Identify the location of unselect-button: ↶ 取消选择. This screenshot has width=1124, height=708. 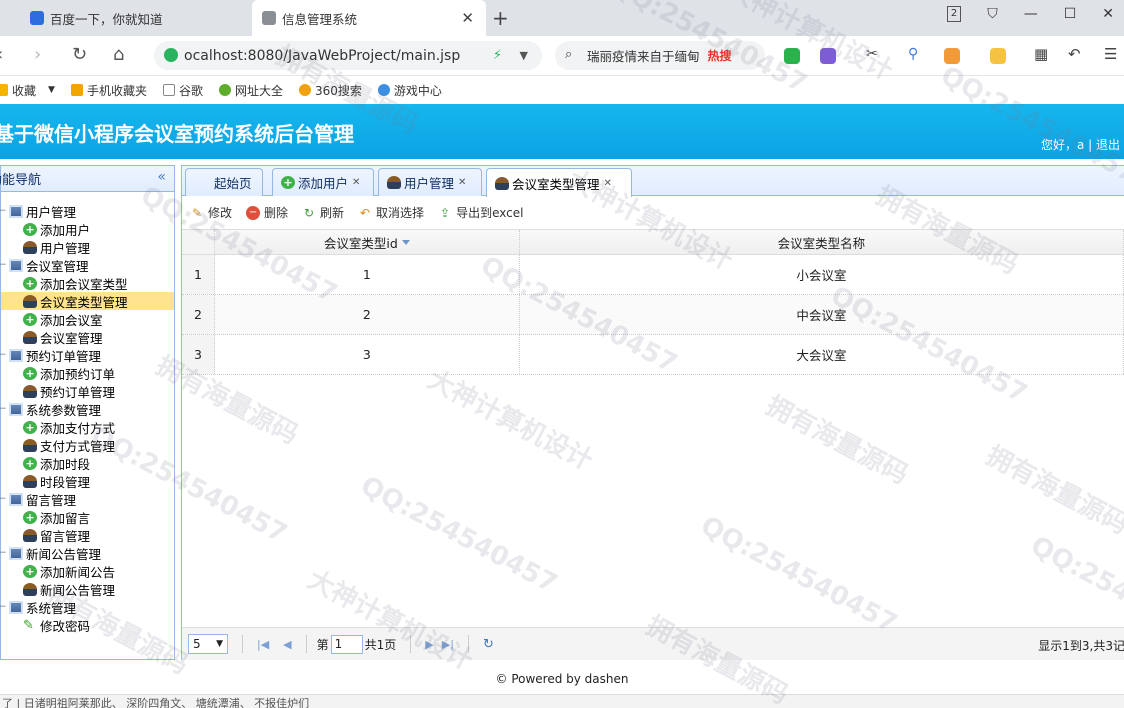
(391, 212).